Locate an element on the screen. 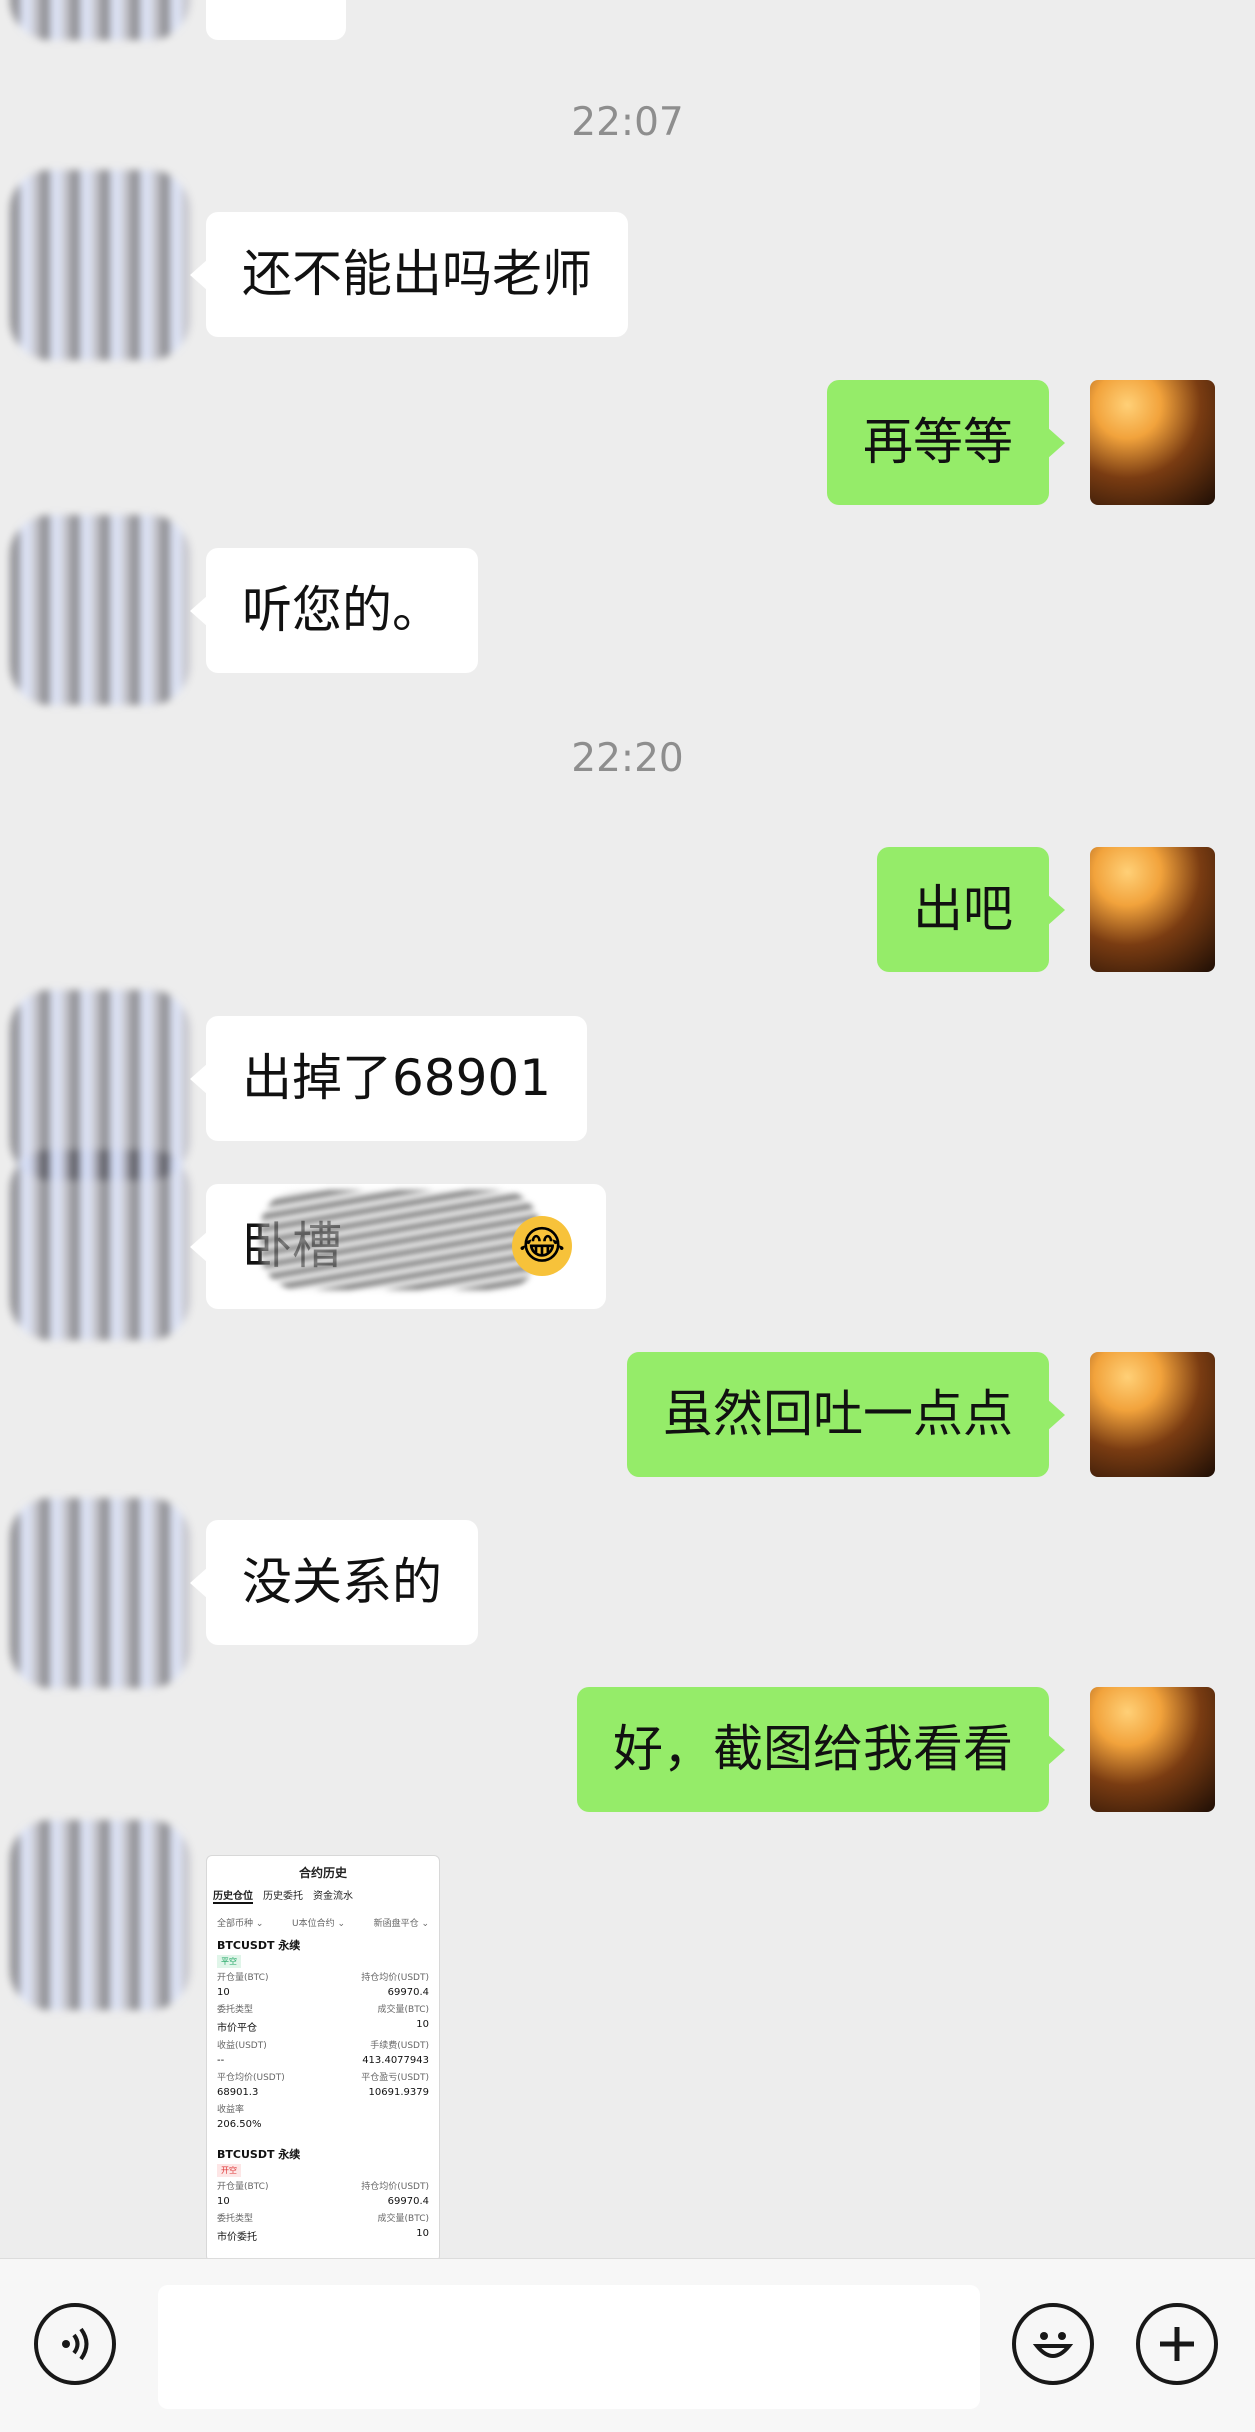  cell: 206.50% is located at coordinates (239, 2124).